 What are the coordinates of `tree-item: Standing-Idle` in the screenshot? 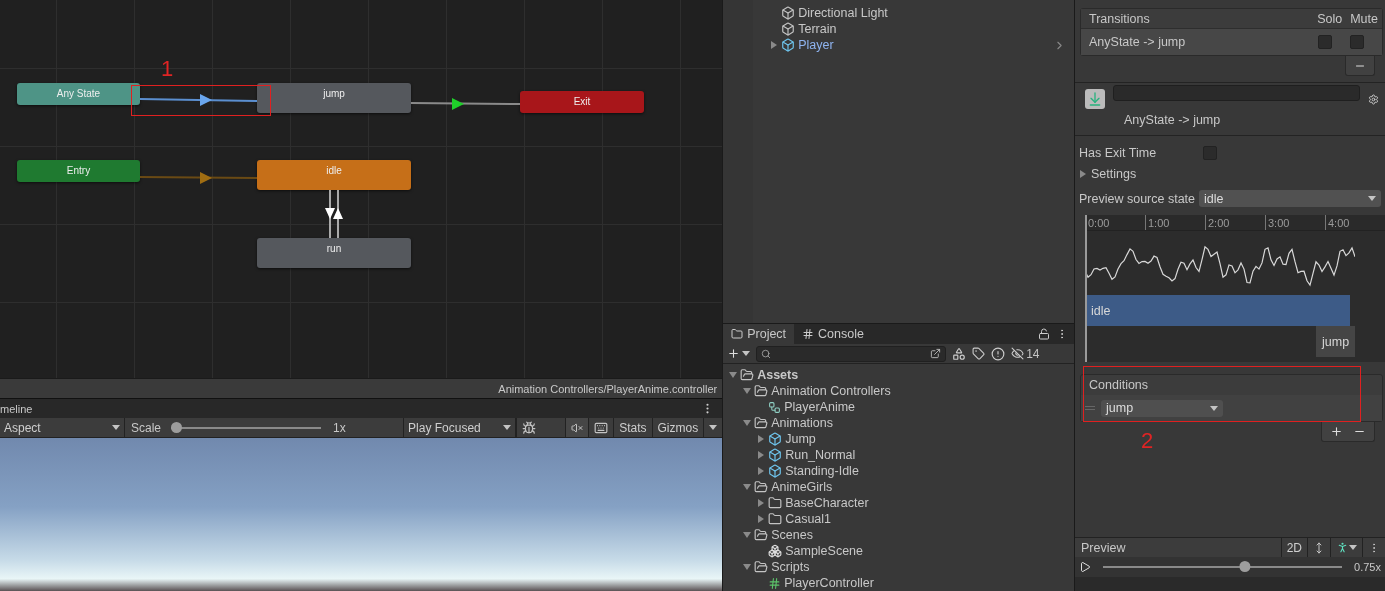 It's located at (898, 471).